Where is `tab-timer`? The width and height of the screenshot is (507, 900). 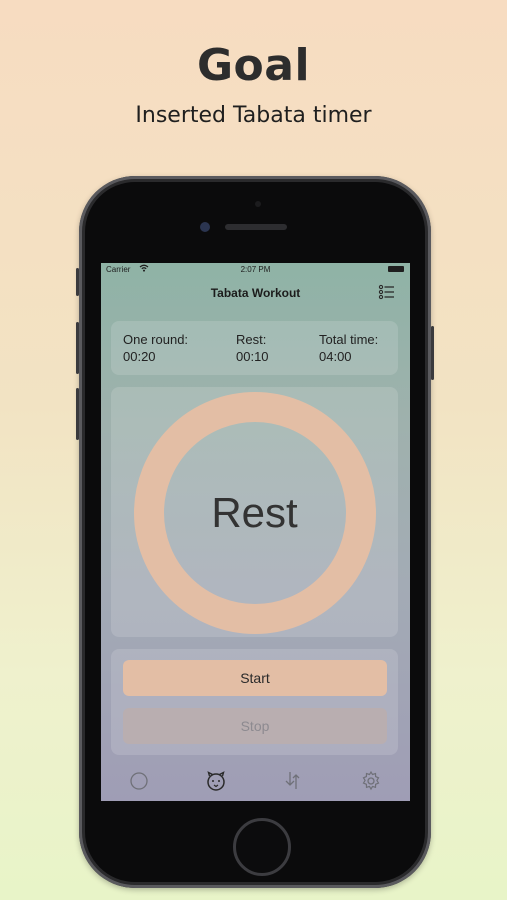 tab-timer is located at coordinates (139, 781).